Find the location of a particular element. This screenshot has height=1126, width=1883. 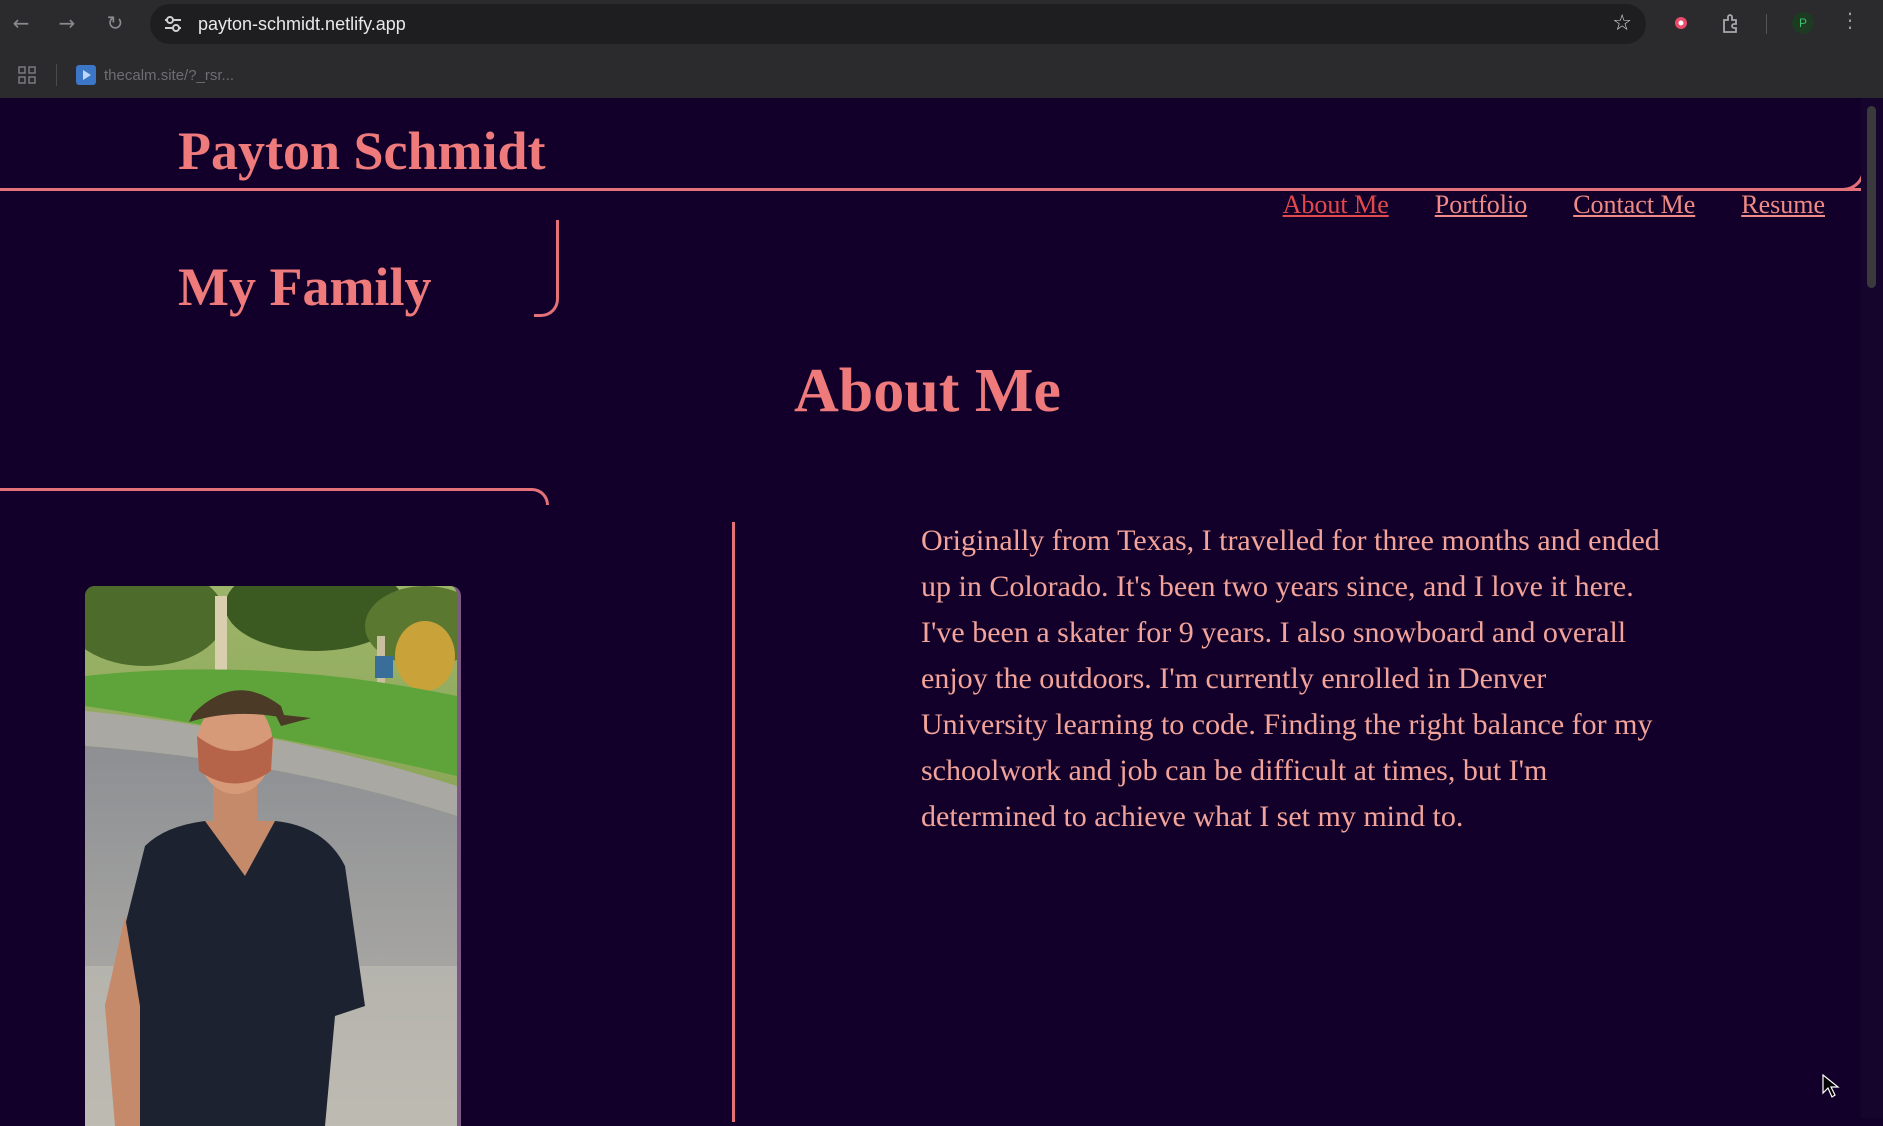

profile-avatar: P is located at coordinates (1803, 23).